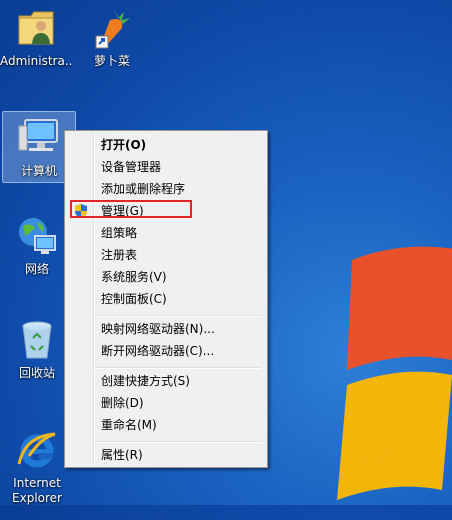 This screenshot has width=452, height=520. What do you see at coordinates (394, 373) in the screenshot?
I see `windows-flag-logo` at bounding box center [394, 373].